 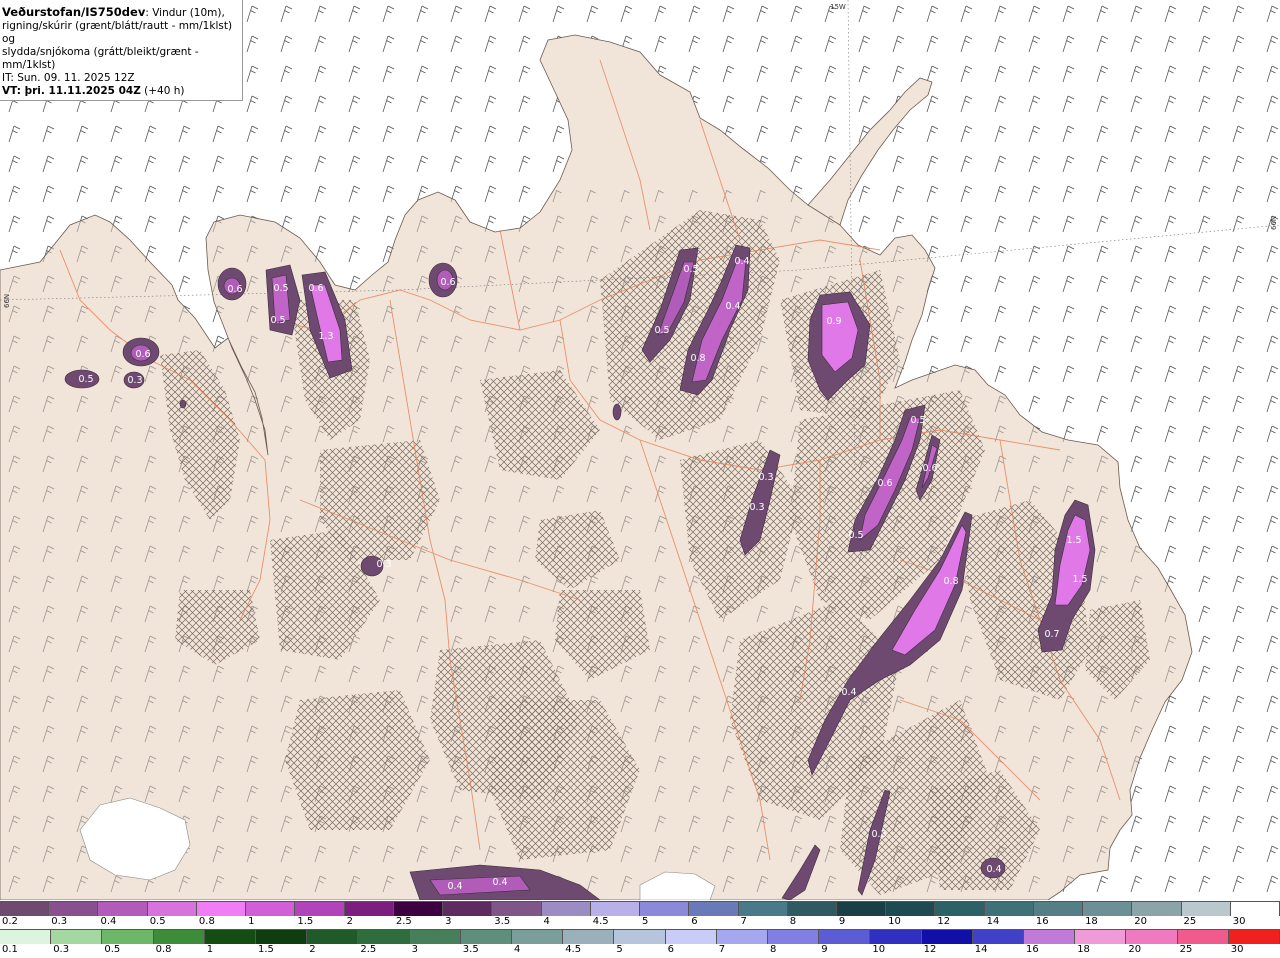 I want to click on rain-scale-label: 20, so click(x=1135, y=949).